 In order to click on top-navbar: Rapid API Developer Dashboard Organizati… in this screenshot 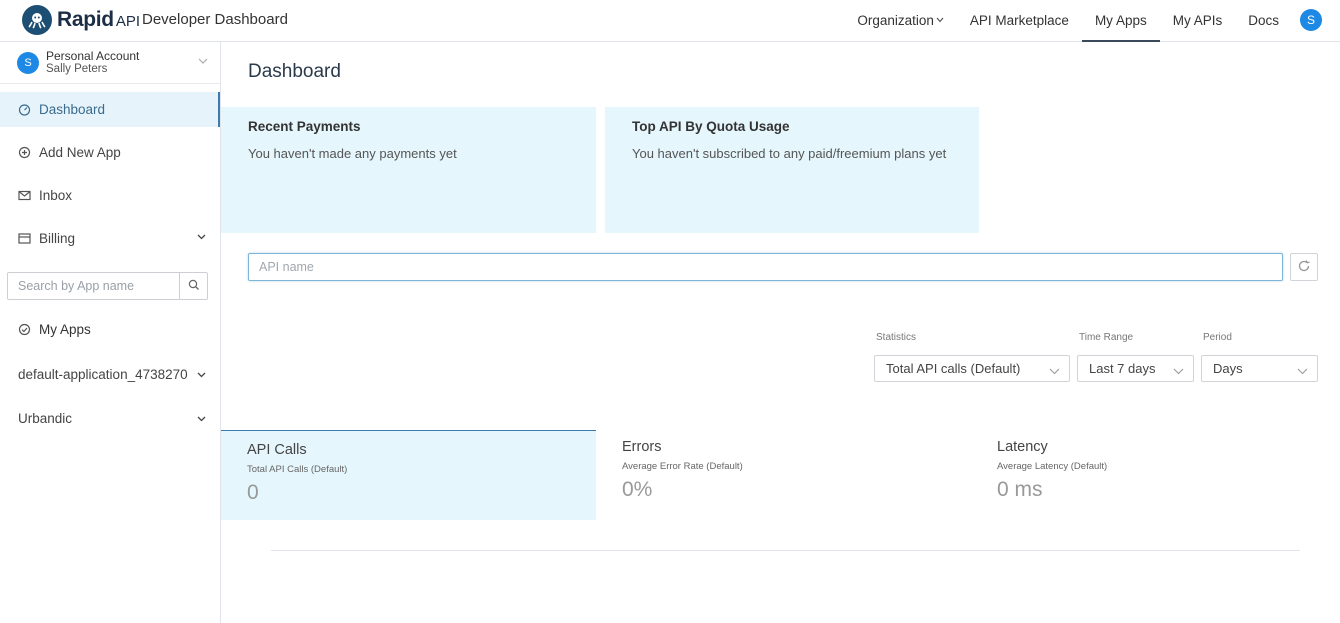, I will do `click(670, 21)`.